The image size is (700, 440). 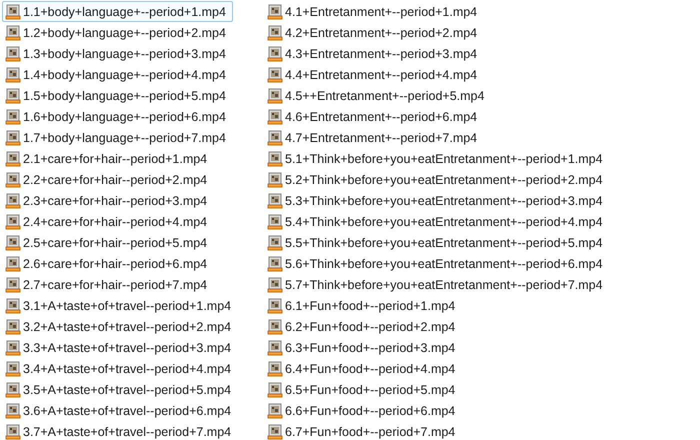 I want to click on file-item: 2.2+care+for+hair--period+2.mp4, so click(x=108, y=179).